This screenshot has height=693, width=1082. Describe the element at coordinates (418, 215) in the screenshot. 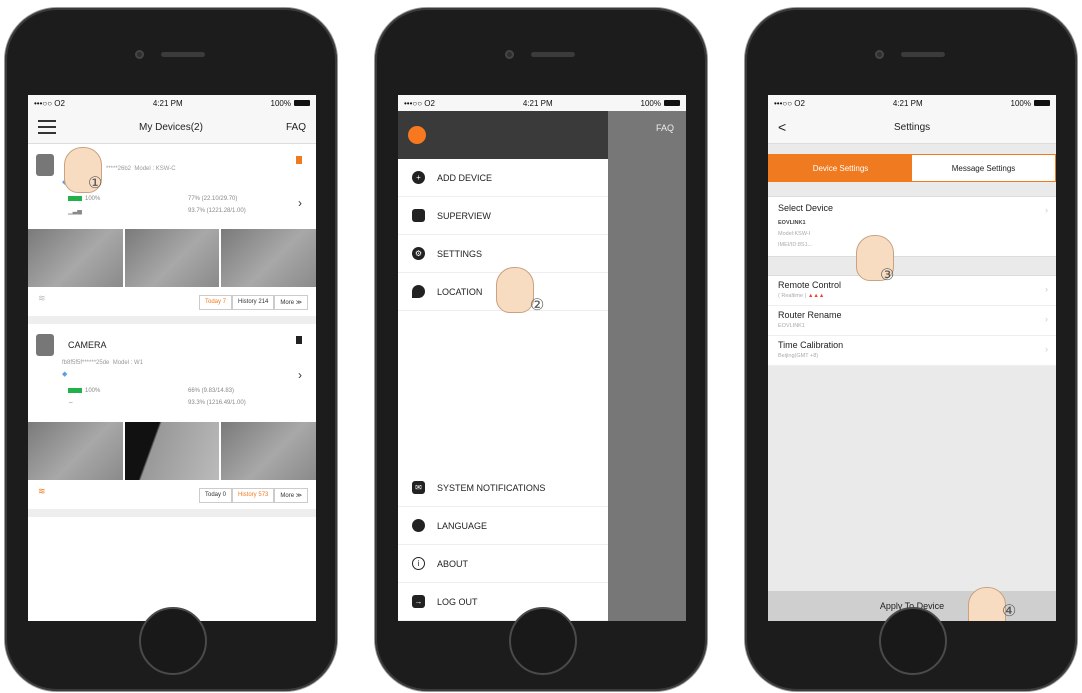

I see `image-icon` at that location.